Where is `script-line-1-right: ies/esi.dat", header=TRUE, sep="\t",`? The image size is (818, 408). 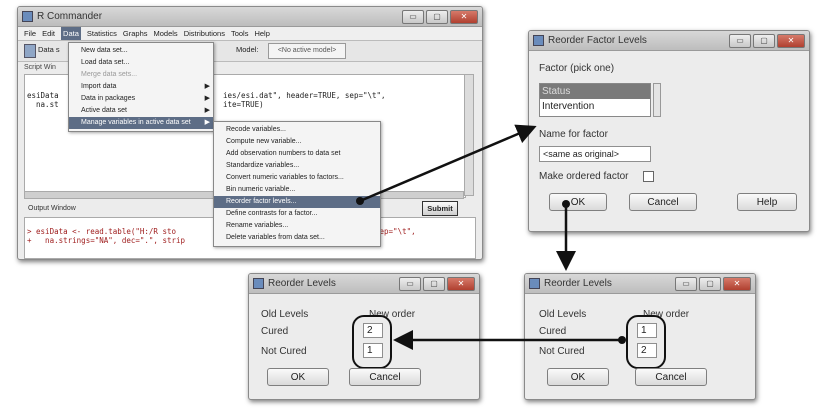
script-line-1-right: ies/esi.dat", header=TRUE, sep="\t", is located at coordinates (304, 95).